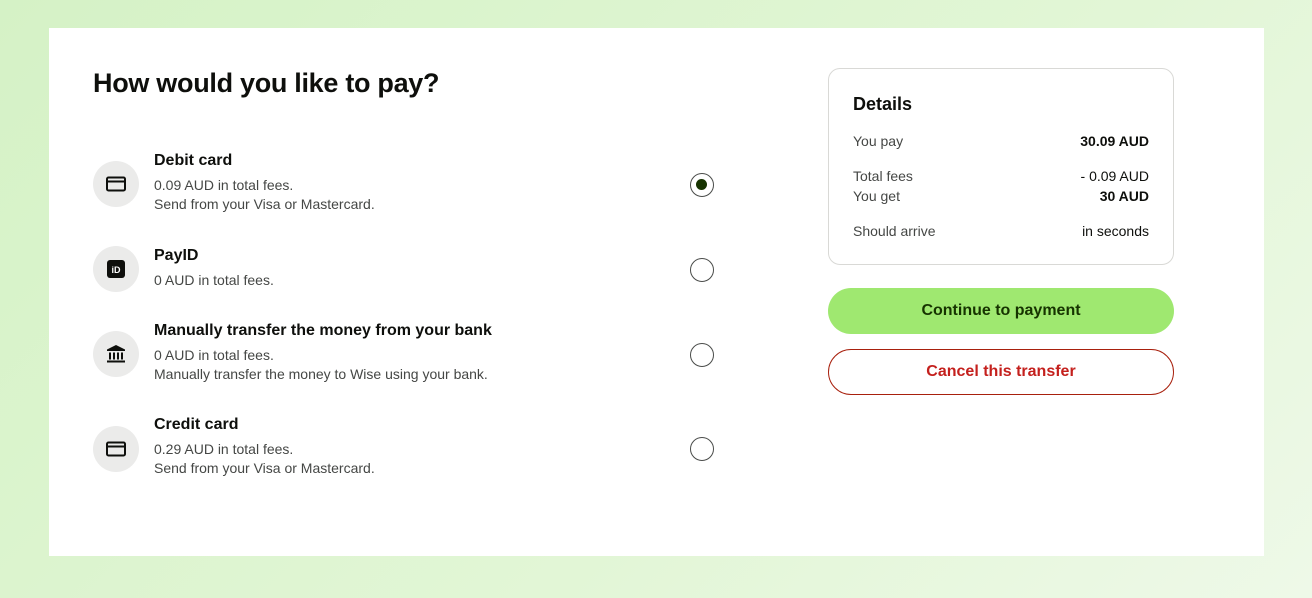 The width and height of the screenshot is (1312, 598). I want to click on option-name: PayID, so click(176, 255).